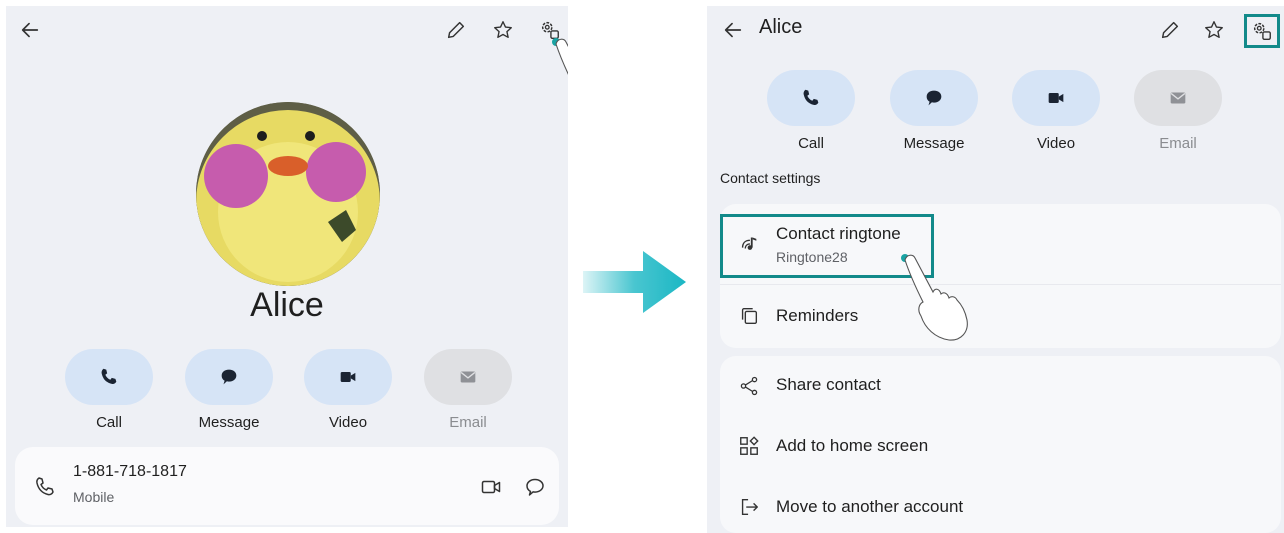 This screenshot has height=533, width=1284. Describe the element at coordinates (770, 178) in the screenshot. I see `section-title: Contact settings` at that location.